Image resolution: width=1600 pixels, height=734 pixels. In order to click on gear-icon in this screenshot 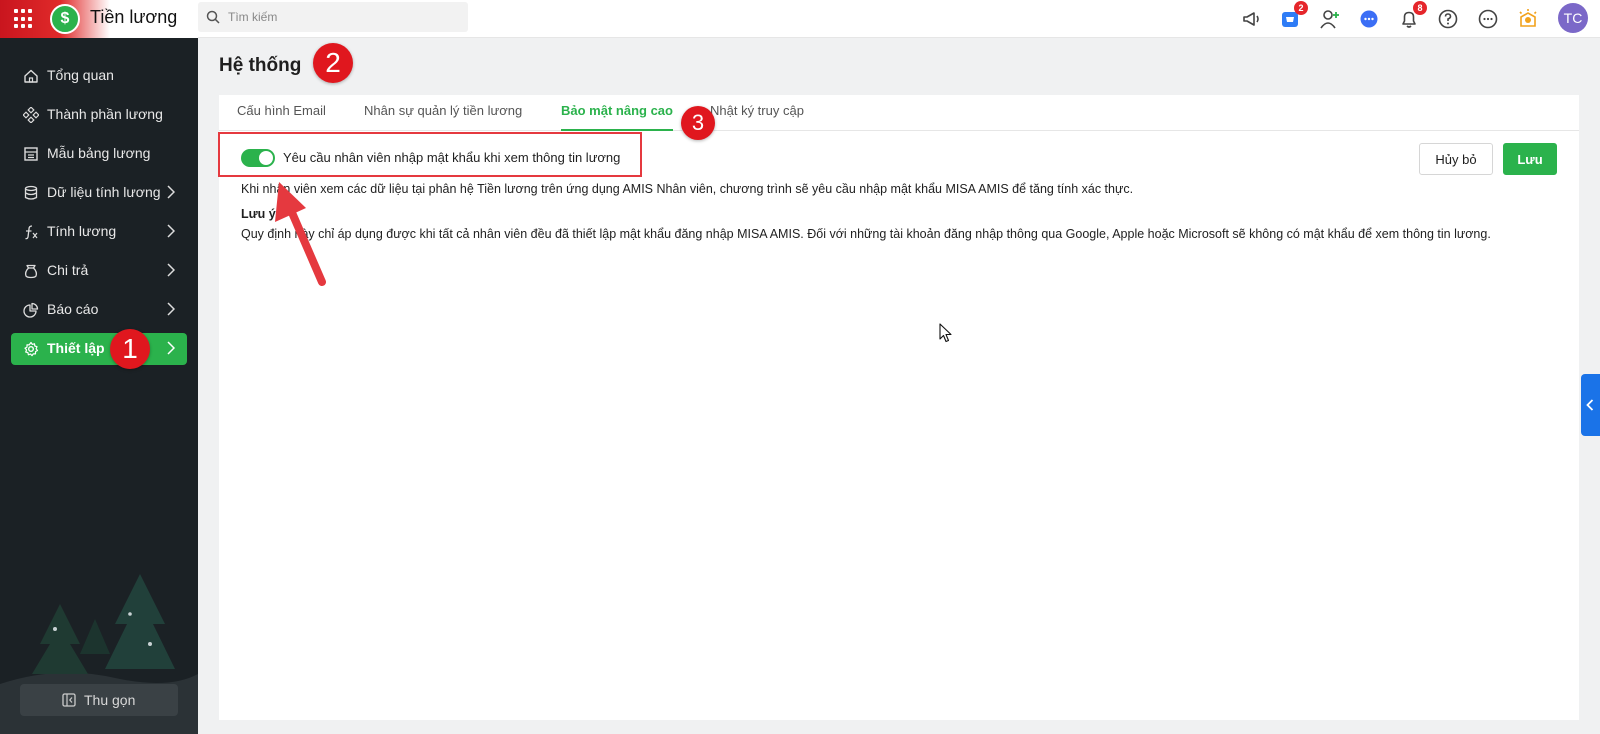, I will do `click(31, 349)`.